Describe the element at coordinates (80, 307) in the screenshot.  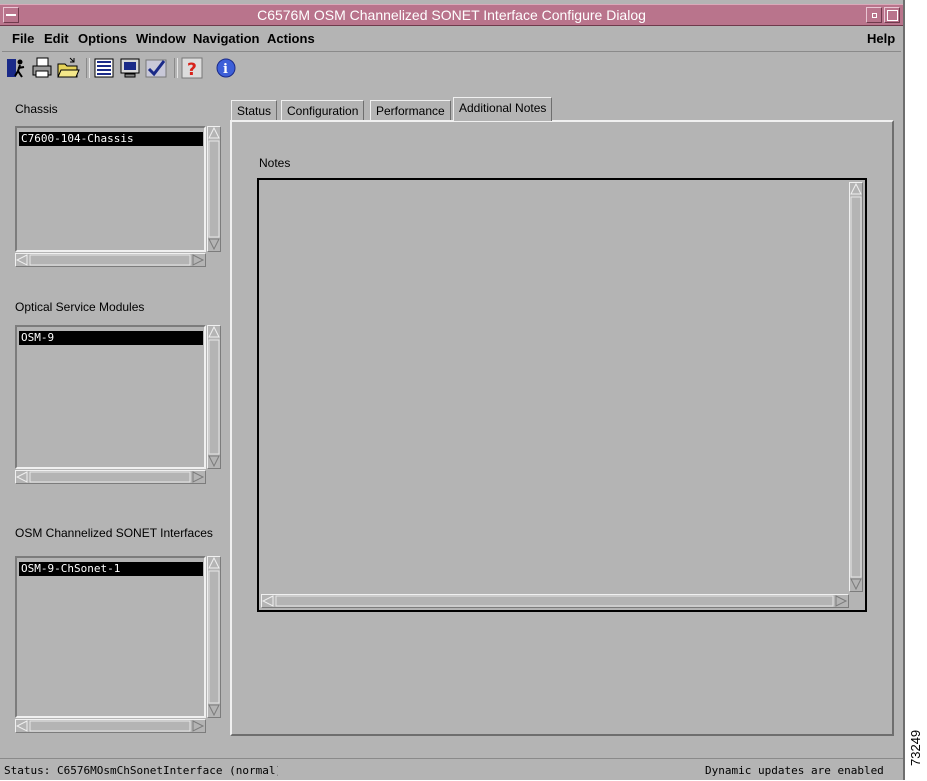
I see `osm-label: Optical Service Modules` at that location.